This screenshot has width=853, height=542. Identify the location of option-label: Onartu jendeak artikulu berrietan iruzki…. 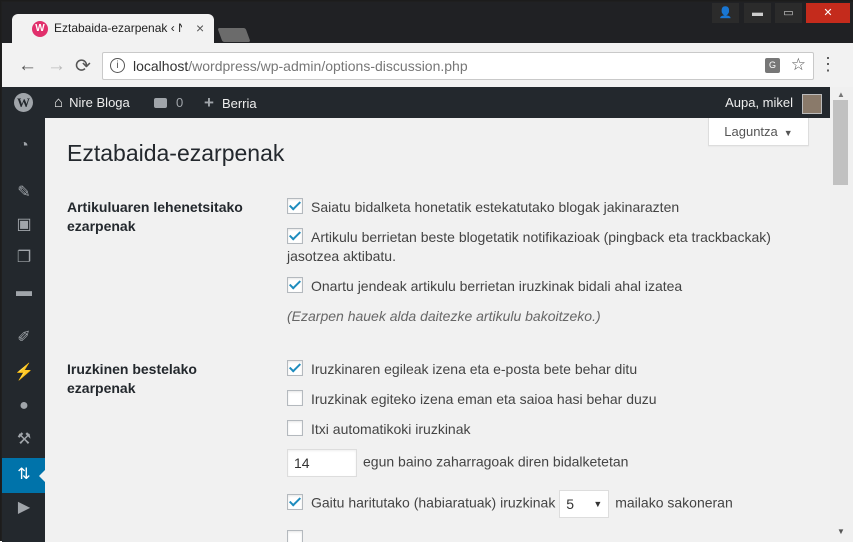
(497, 286).